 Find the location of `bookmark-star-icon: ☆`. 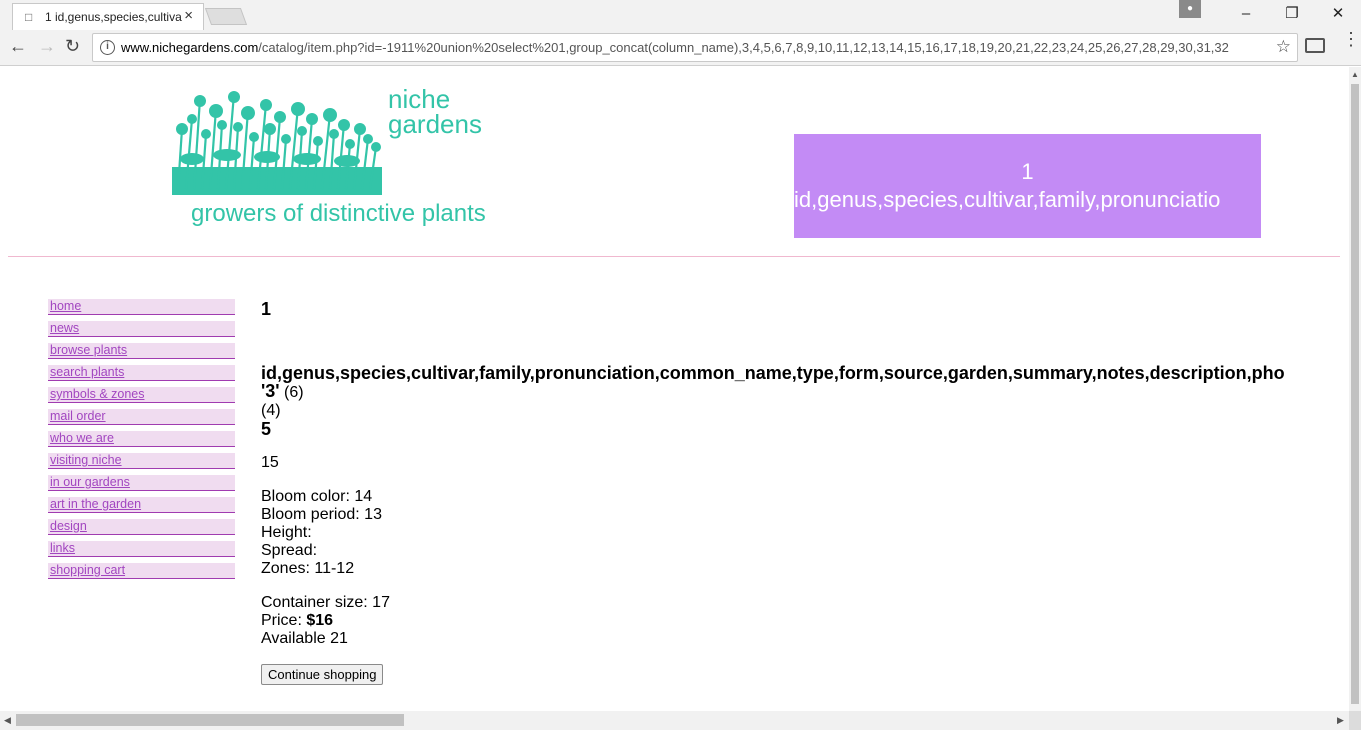

bookmark-star-icon: ☆ is located at coordinates (1283, 47).